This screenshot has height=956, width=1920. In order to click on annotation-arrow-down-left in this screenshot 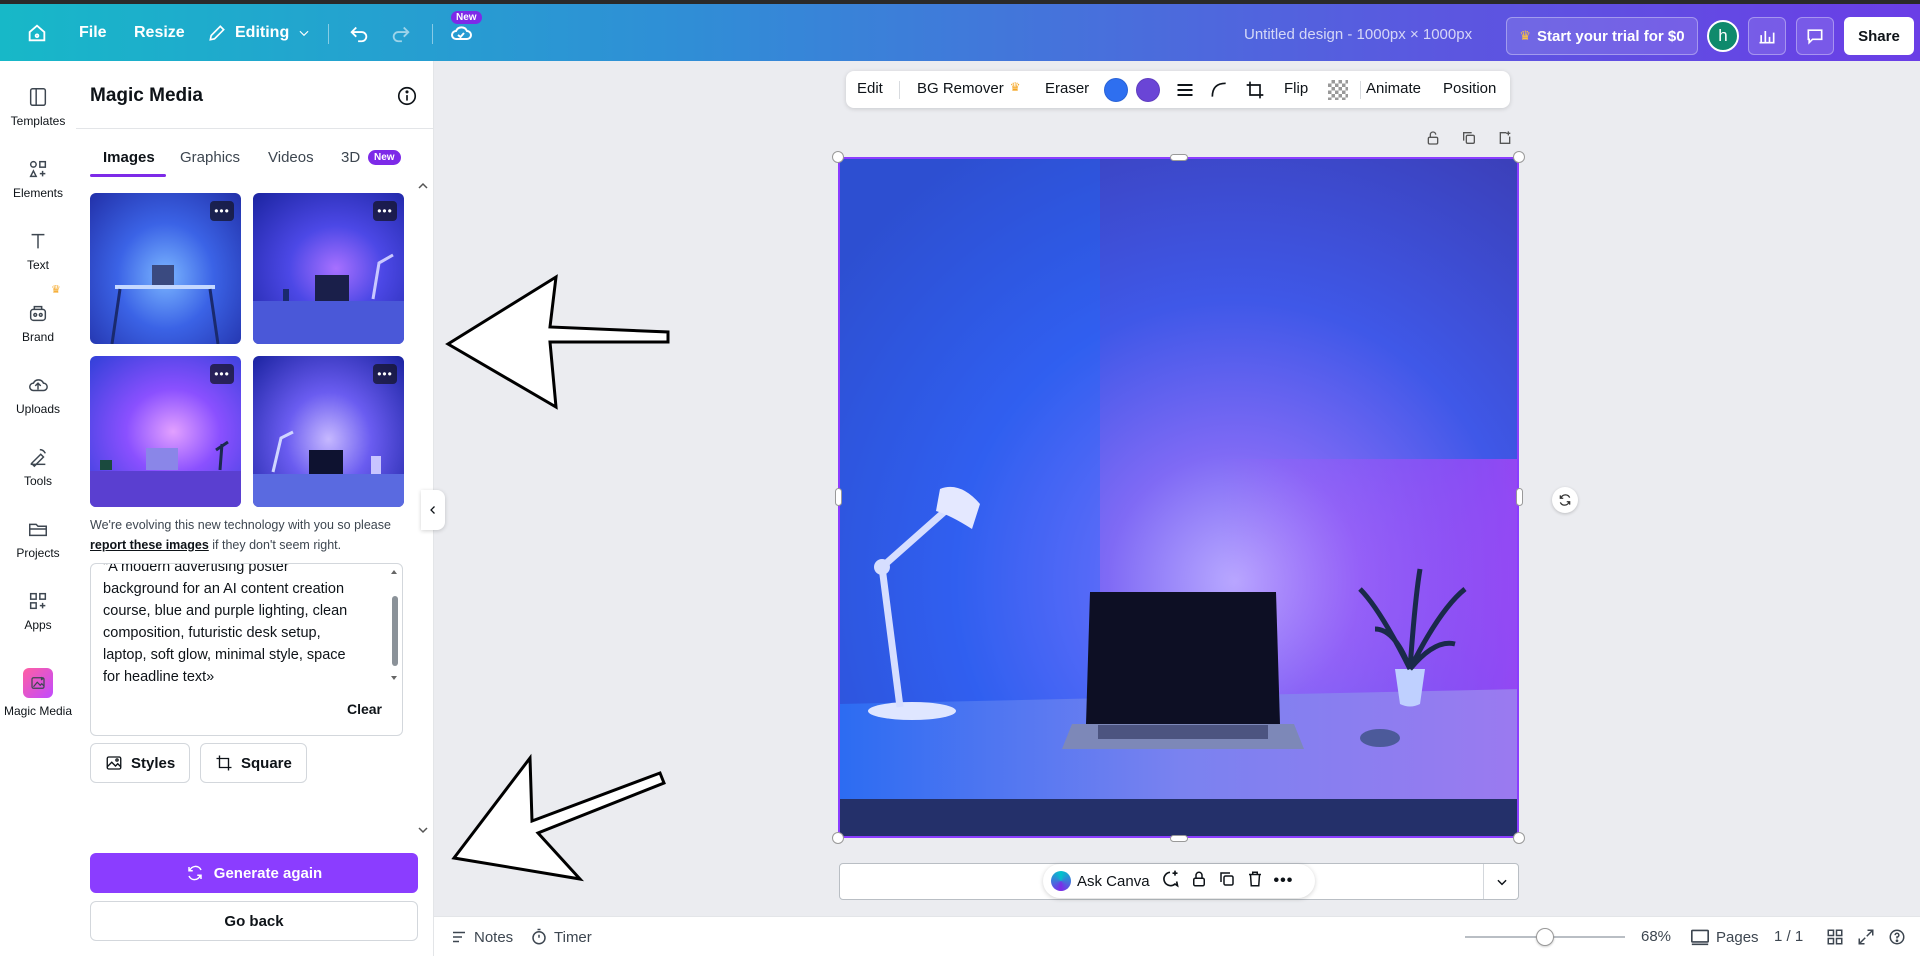, I will do `click(558, 817)`.